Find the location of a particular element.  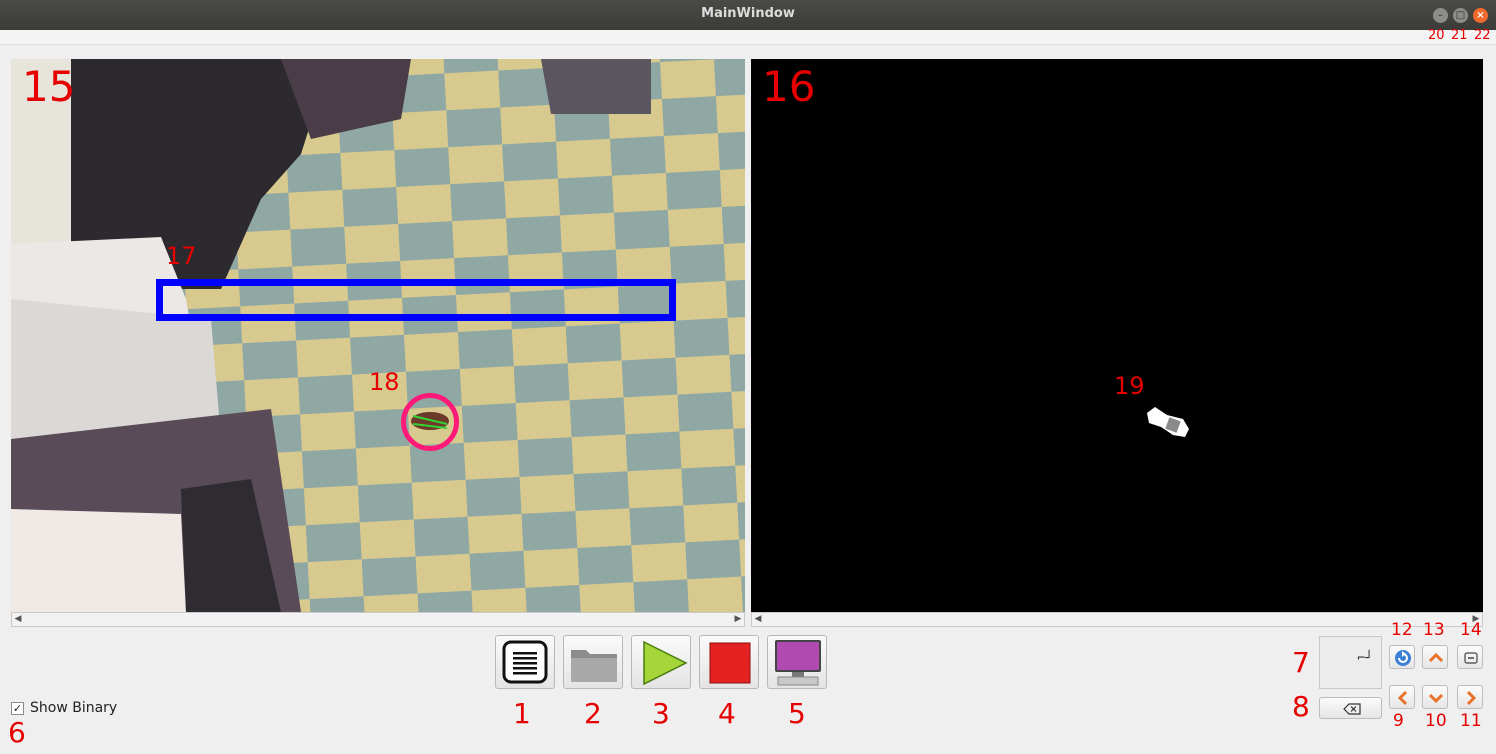

binary-blob is located at coordinates (1168, 422).